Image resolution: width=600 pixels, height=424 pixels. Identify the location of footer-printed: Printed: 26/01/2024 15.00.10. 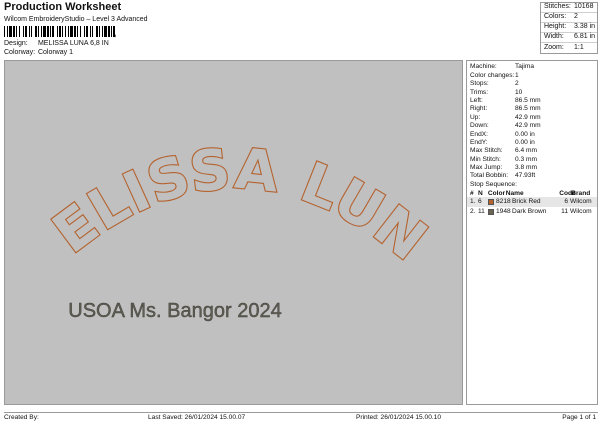
(399, 417).